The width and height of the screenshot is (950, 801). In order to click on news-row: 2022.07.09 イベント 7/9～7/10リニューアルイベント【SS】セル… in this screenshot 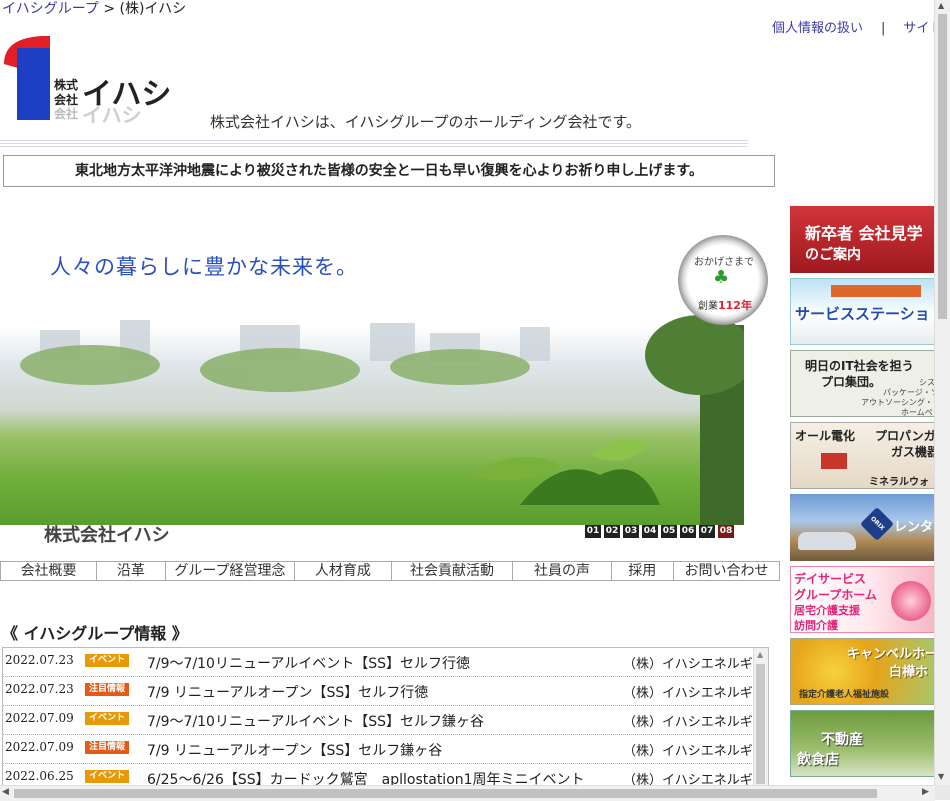, I will do `click(385, 720)`.